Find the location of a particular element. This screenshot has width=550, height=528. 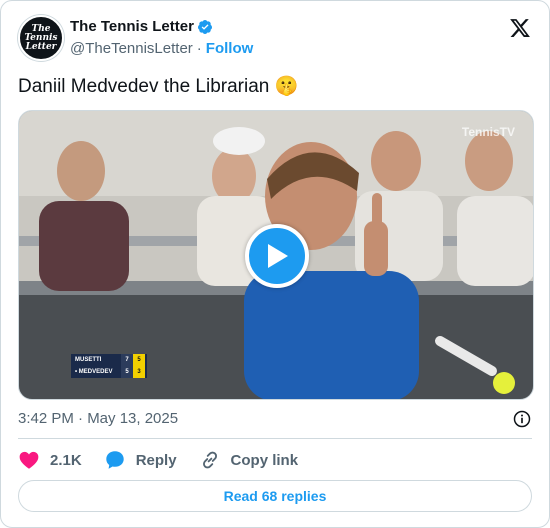

scoreboard: MUSETTI 7 5 • MEDVEDEV 5 3 is located at coordinates (109, 366).